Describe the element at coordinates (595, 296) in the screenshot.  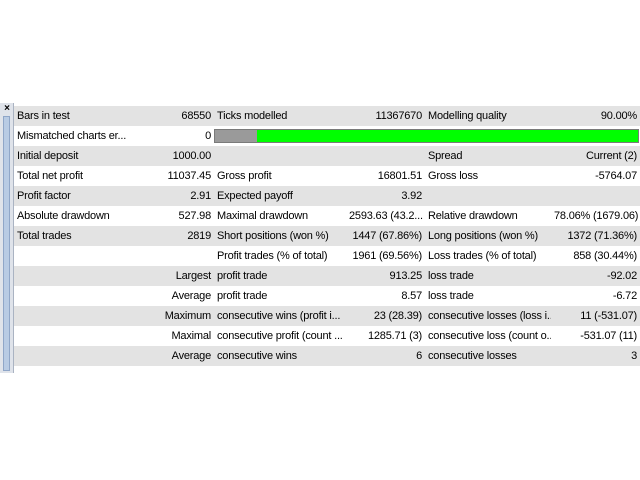
I see `value-average-loss-trade: -6.72` at that location.